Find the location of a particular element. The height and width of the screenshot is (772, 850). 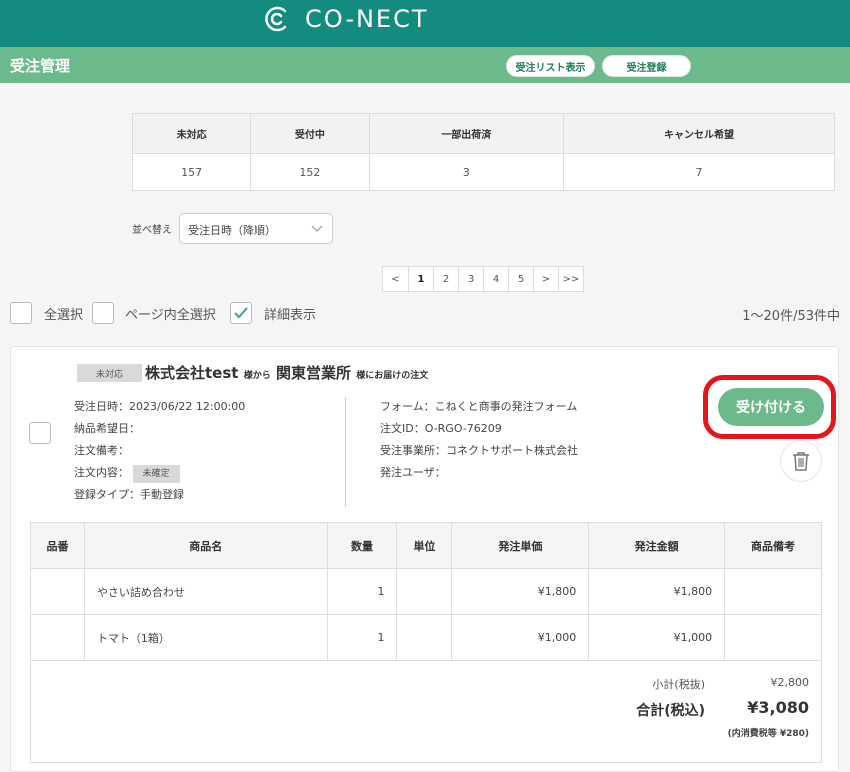

stat-header: キャンセル希望 is located at coordinates (699, 133).